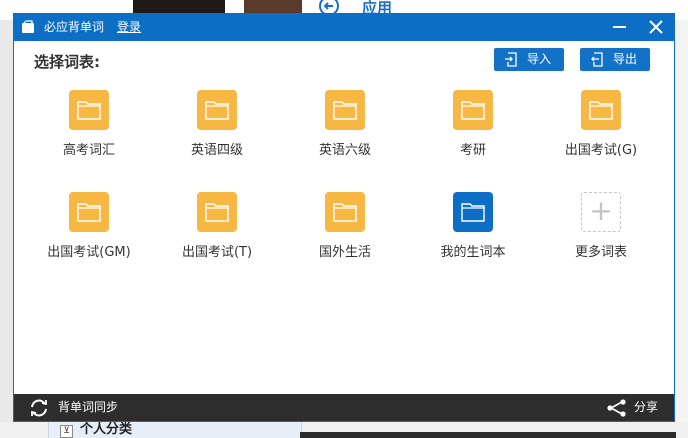 This screenshot has height=438, width=688. I want to click on wordlist-tile-abroad-life: 国外生活, so click(345, 237).